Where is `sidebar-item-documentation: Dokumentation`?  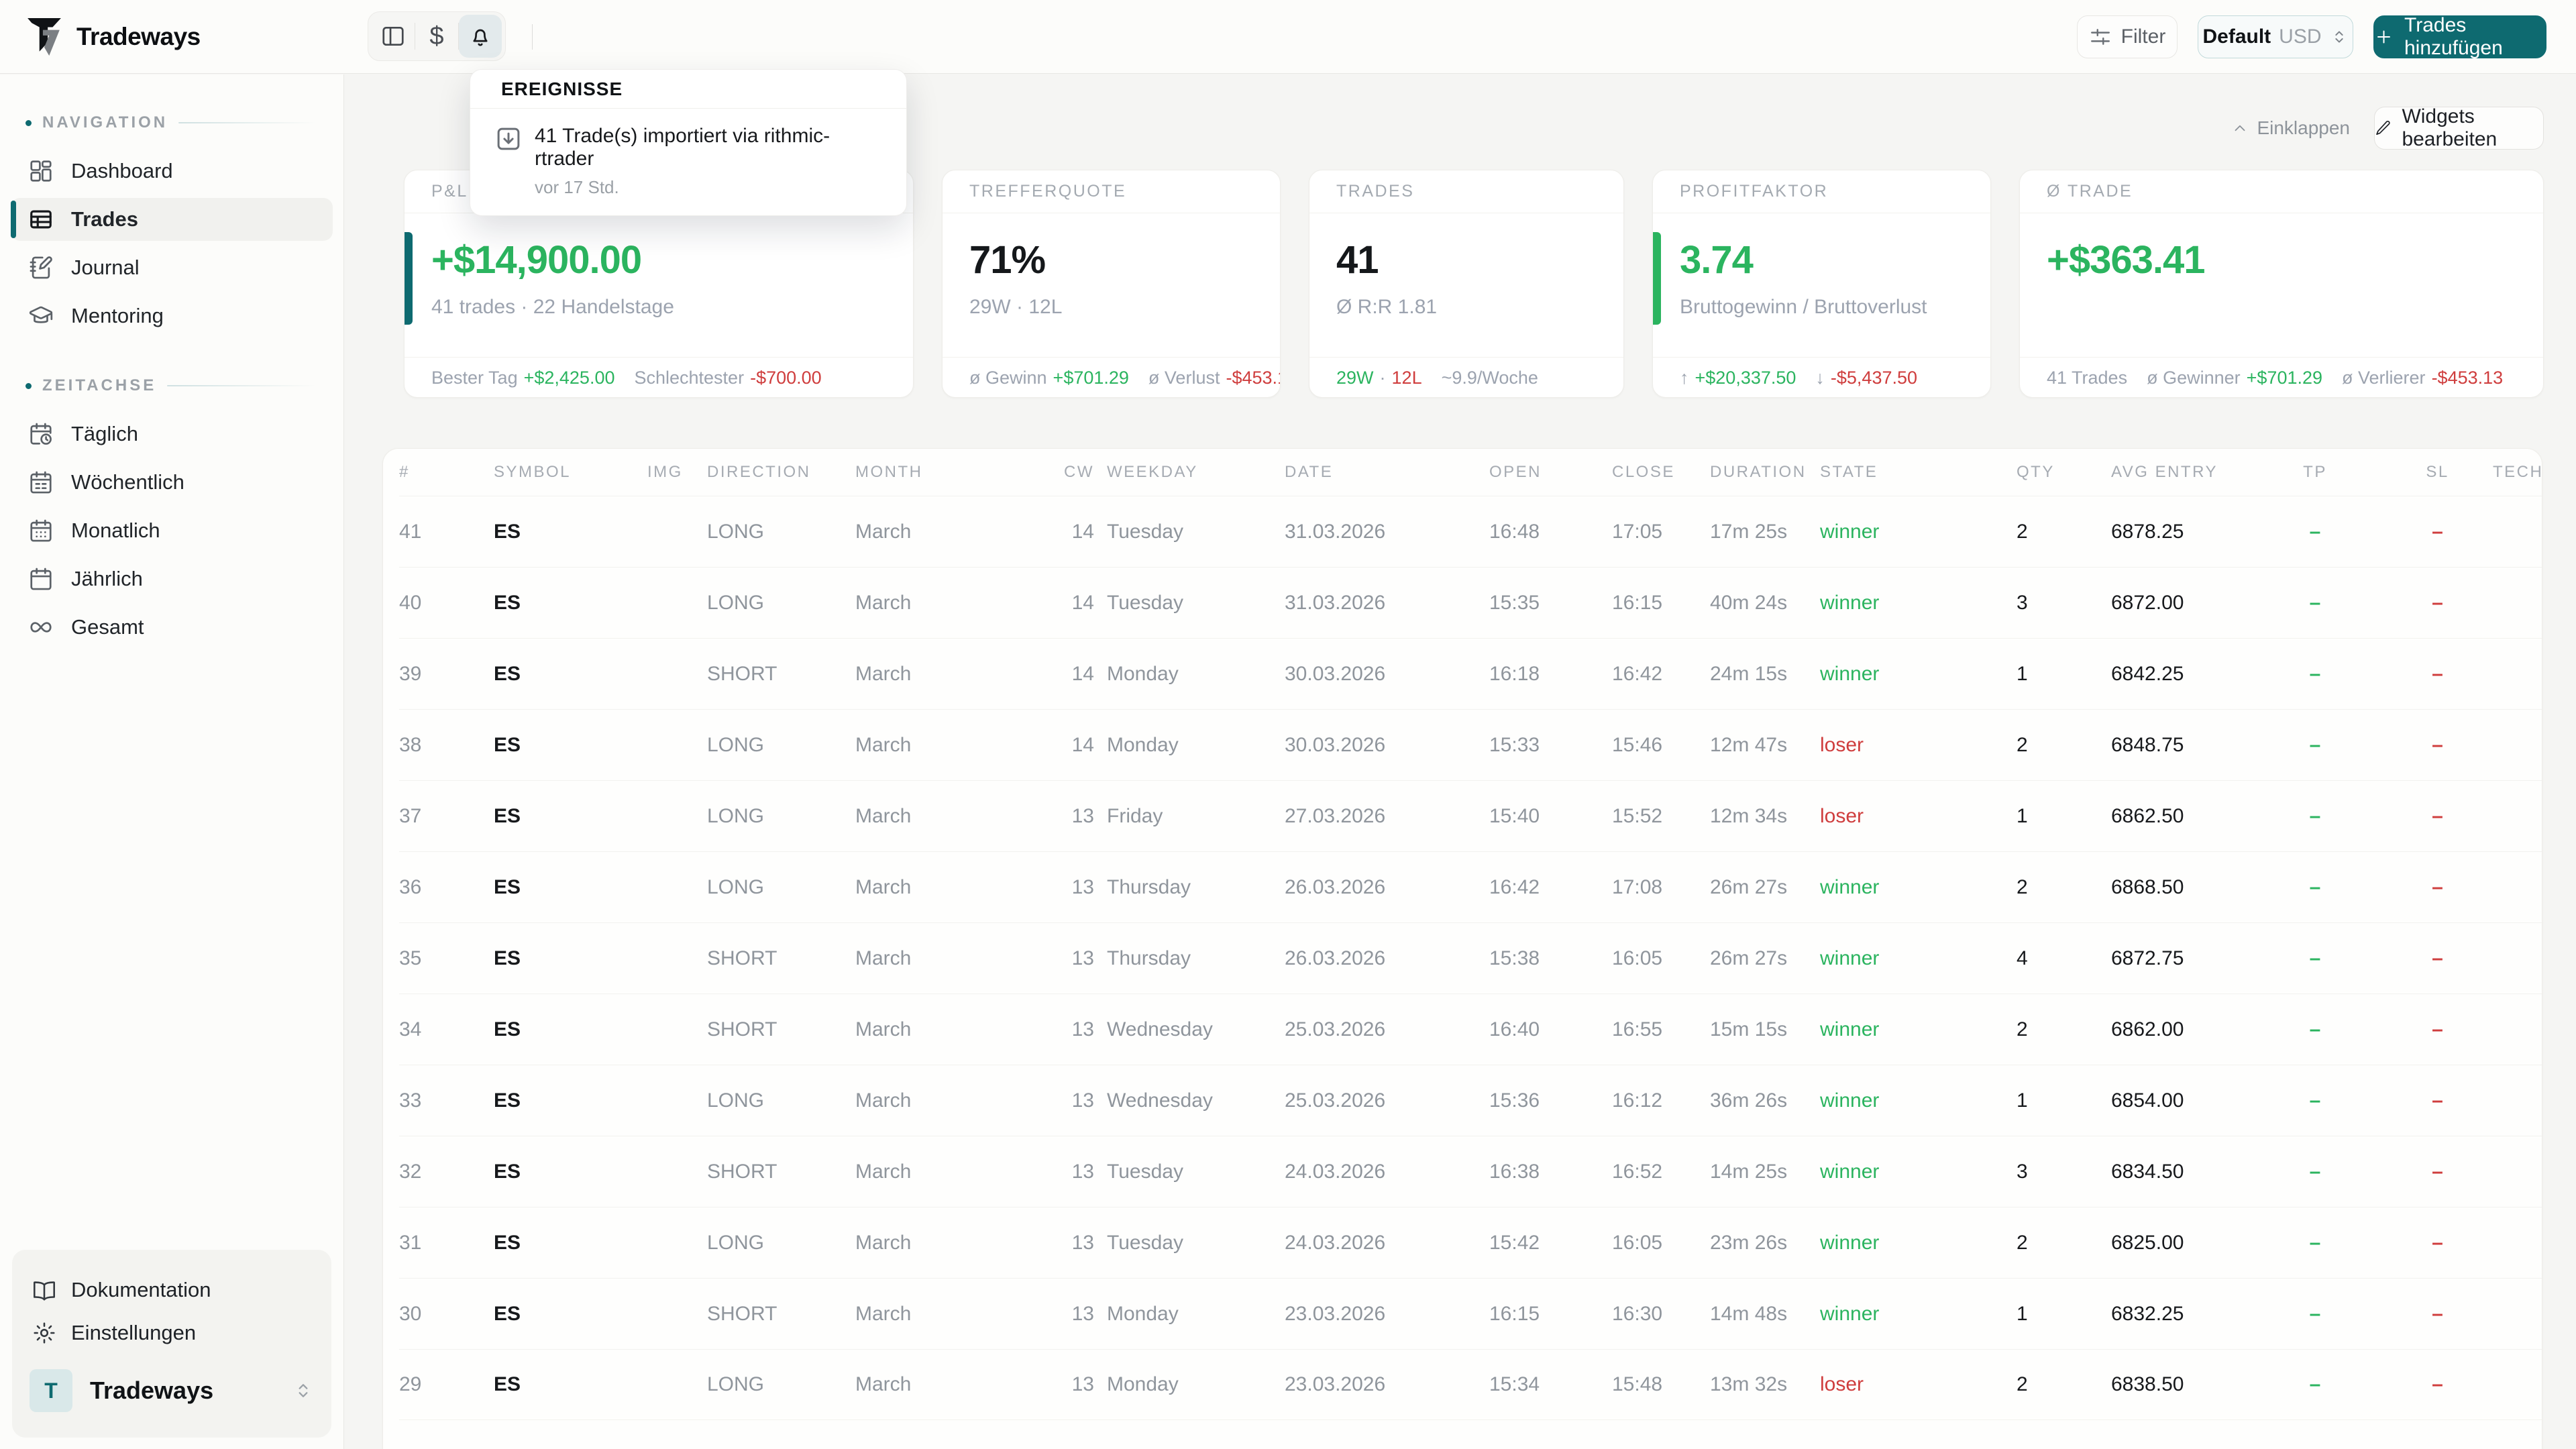
sidebar-item-documentation: Dokumentation is located at coordinates (172, 1290).